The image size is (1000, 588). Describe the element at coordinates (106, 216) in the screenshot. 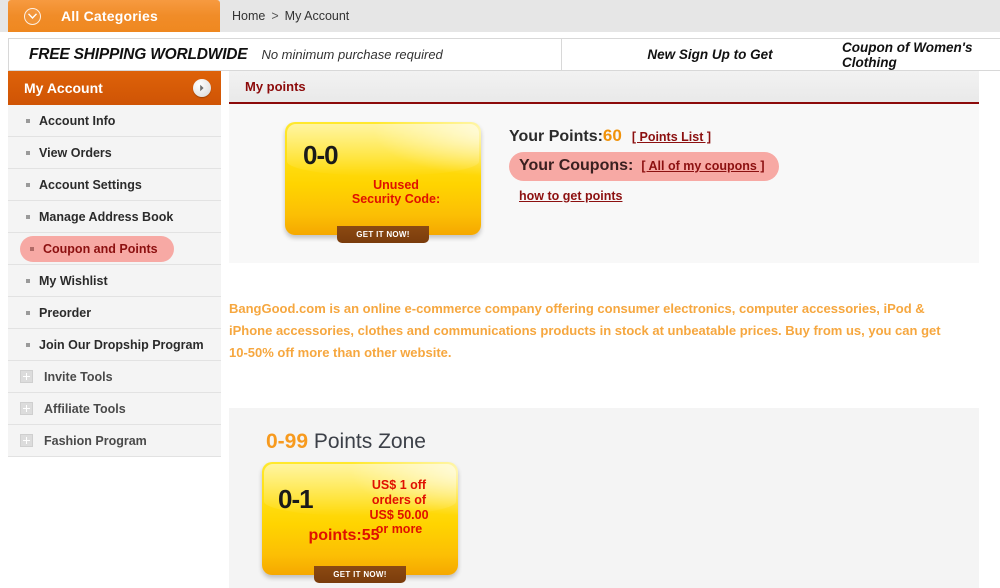

I see `sidebar-item-label: Manage Address Book` at that location.